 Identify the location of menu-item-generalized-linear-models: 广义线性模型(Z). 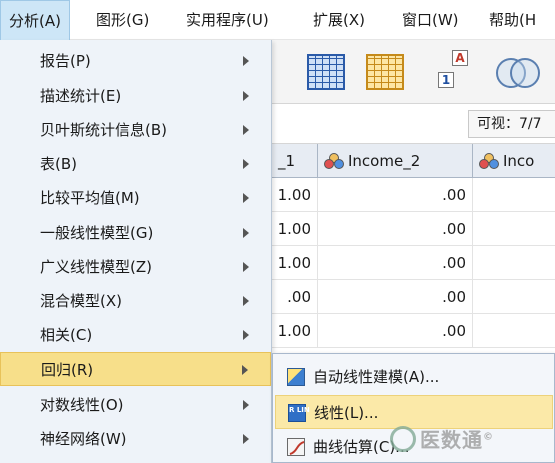
(135, 267).